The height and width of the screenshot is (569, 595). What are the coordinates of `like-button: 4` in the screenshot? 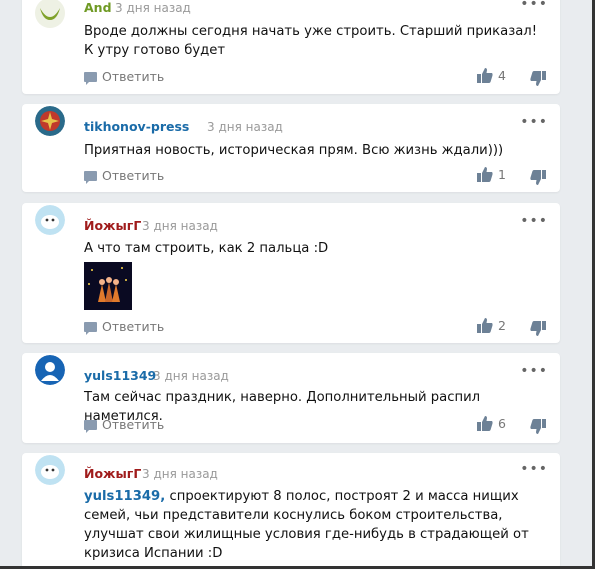 It's located at (491, 75).